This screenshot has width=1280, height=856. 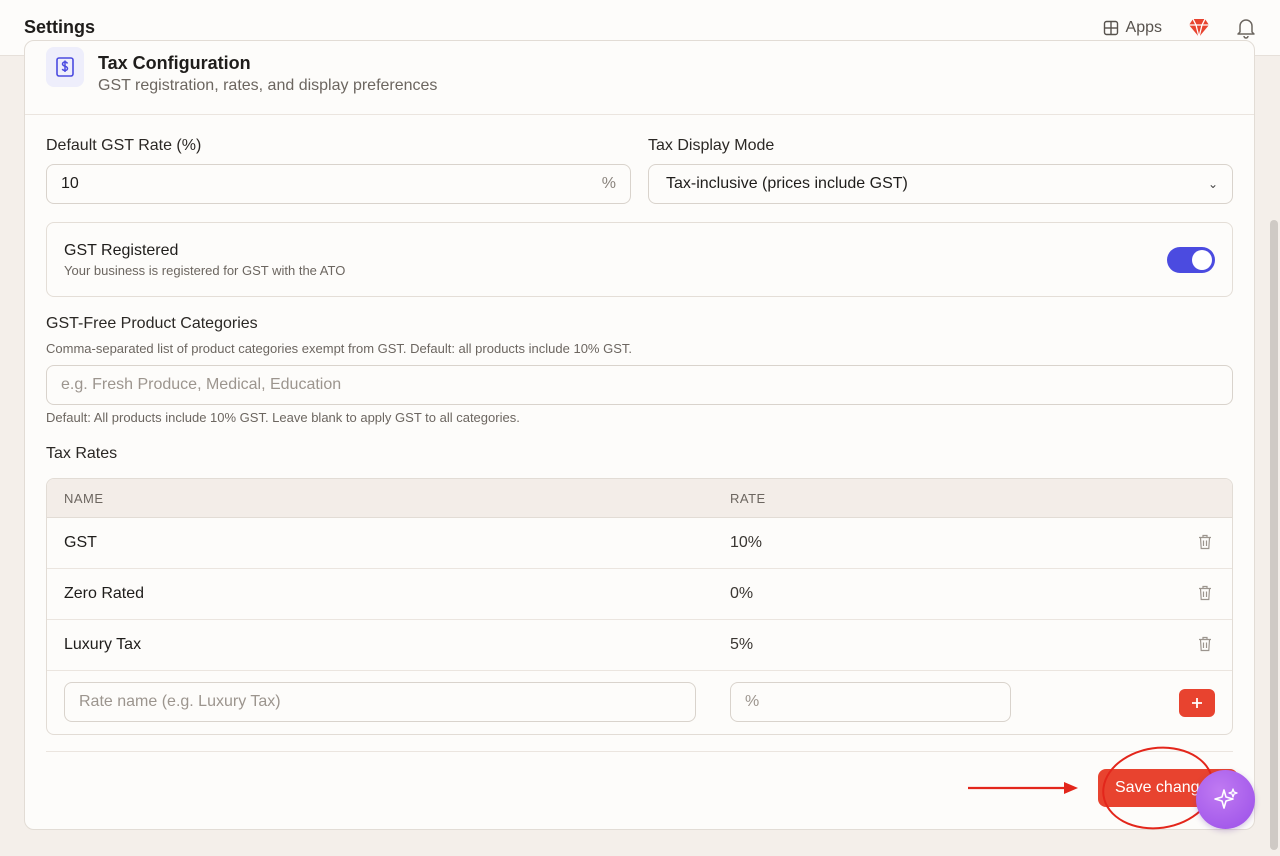 What do you see at coordinates (639, 543) in the screenshot?
I see `table-row: GST 10%` at bounding box center [639, 543].